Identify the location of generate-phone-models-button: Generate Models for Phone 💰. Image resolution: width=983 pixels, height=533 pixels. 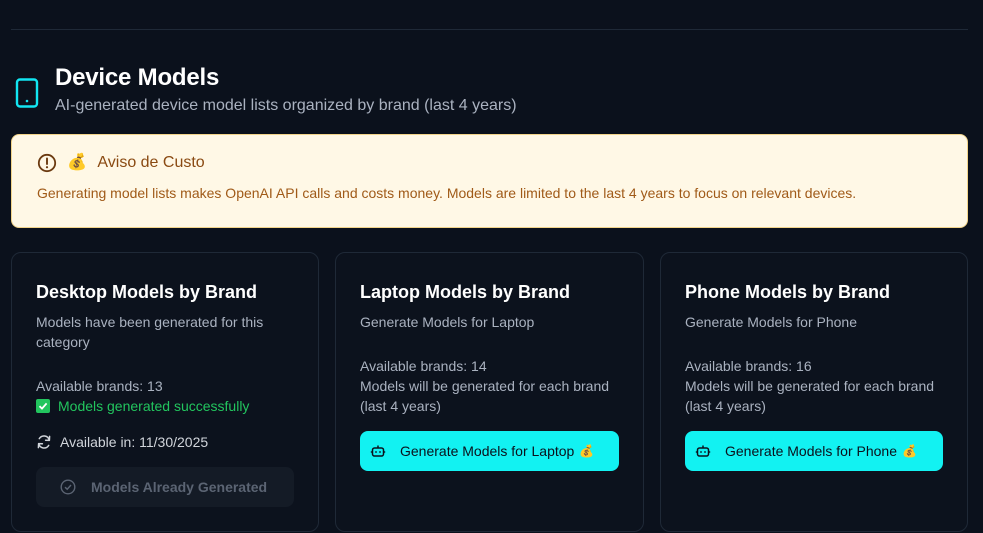
(814, 451).